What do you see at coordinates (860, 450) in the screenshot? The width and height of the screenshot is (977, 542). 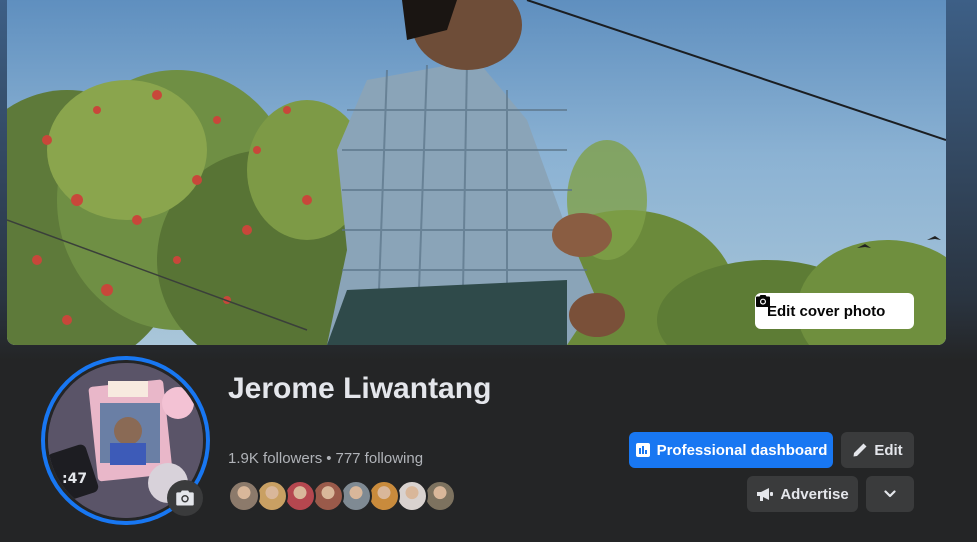 I see `pencil-icon` at bounding box center [860, 450].